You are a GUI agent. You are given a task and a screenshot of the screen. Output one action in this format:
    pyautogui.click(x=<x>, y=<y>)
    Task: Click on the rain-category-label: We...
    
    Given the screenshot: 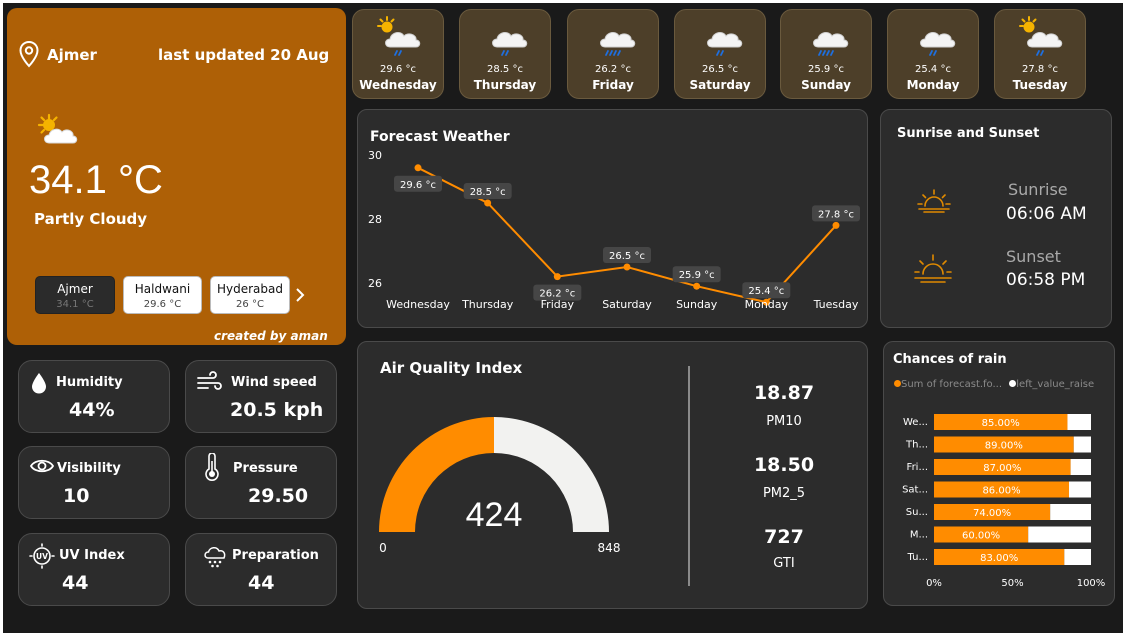 What is the action you would take?
    pyautogui.click(x=915, y=422)
    